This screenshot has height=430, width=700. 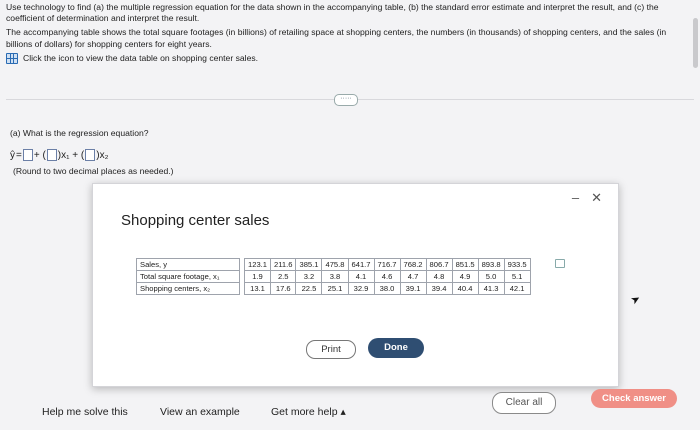 I want to click on table-cell: 1.9, so click(x=257, y=276).